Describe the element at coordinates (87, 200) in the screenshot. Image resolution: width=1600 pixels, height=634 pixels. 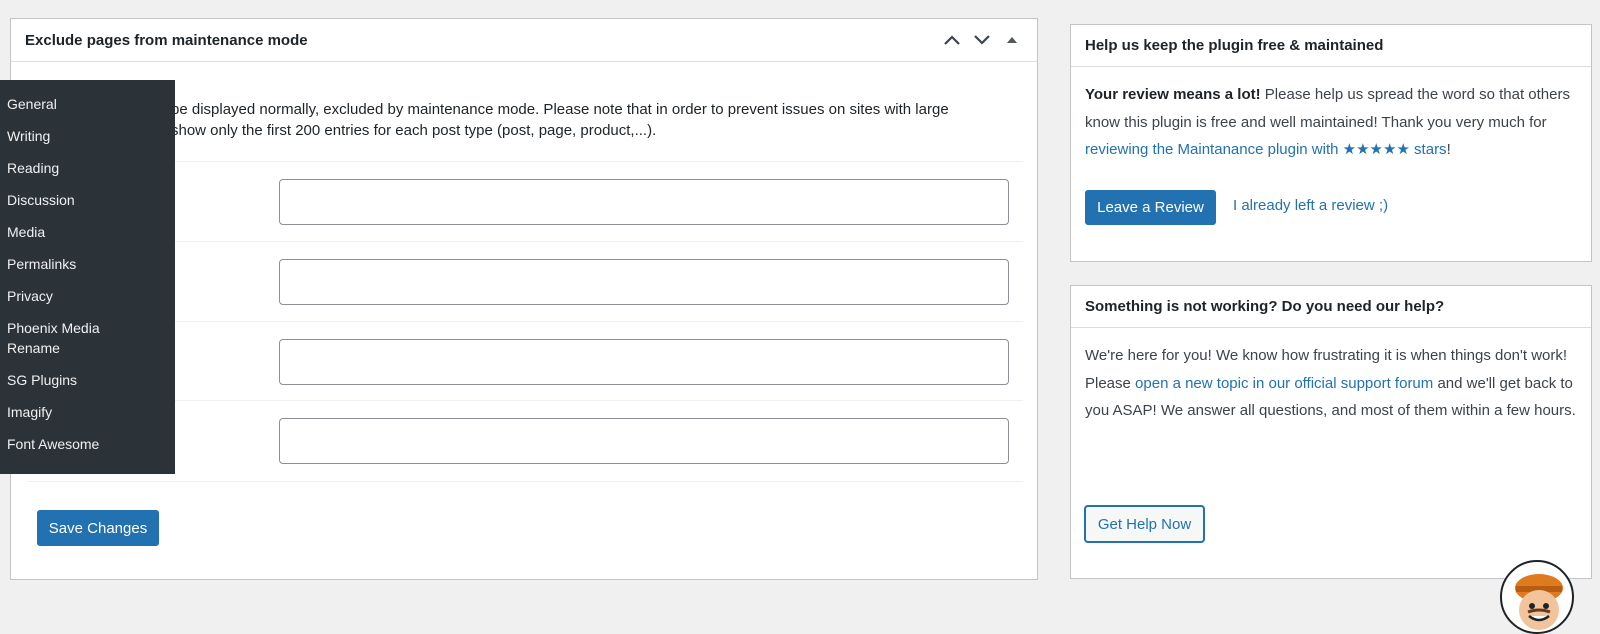
I see `menu-item-discussion: Discussion` at that location.